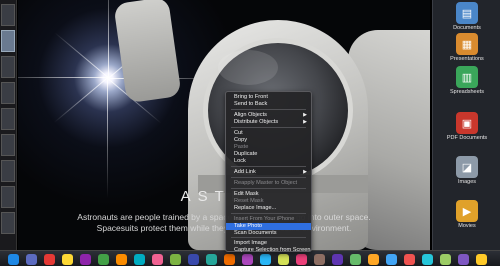 The width and height of the screenshot is (500, 266). What do you see at coordinates (467, 28) in the screenshot?
I see `app-label: Documents` at bounding box center [467, 28].